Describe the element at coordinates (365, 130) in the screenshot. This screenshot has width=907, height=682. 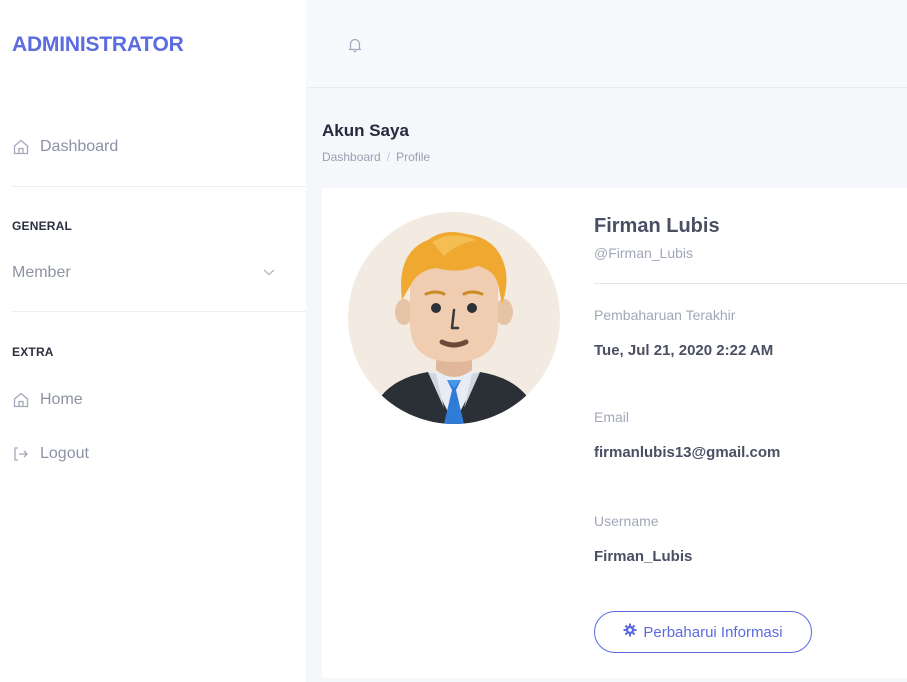
I see `page-title: Akun Saya` at that location.